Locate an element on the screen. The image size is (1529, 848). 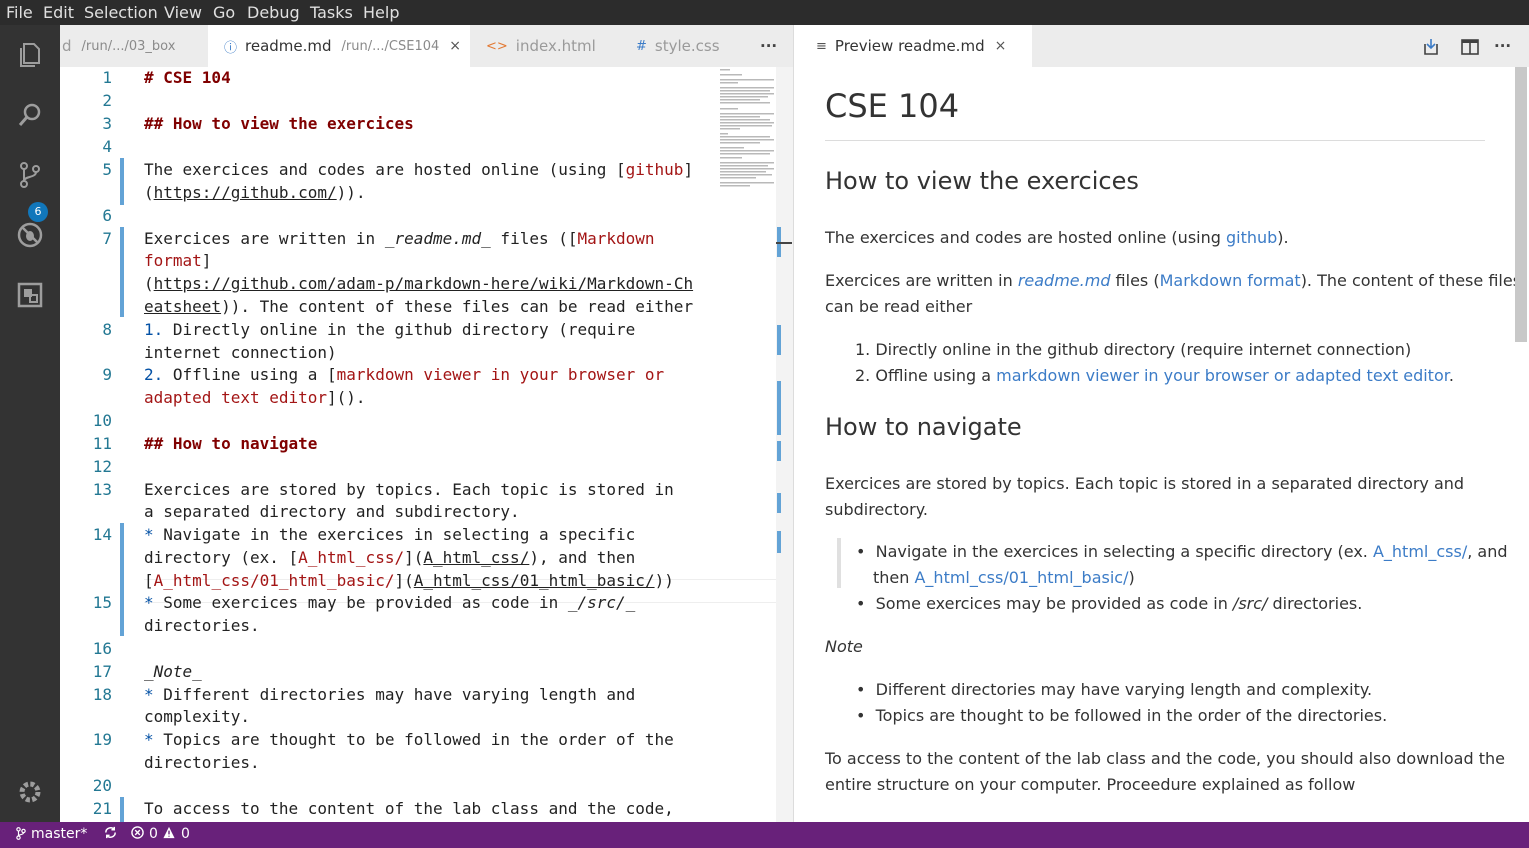
scroll-sync-marker is located at coordinates (839, 563).